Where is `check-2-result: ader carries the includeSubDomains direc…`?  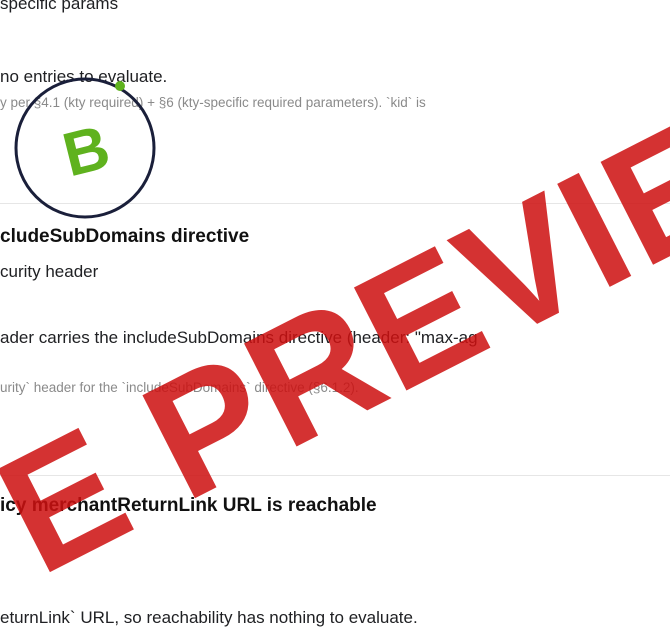
check-2-result: ader carries the includeSubDomains direc… is located at coordinates (239, 337).